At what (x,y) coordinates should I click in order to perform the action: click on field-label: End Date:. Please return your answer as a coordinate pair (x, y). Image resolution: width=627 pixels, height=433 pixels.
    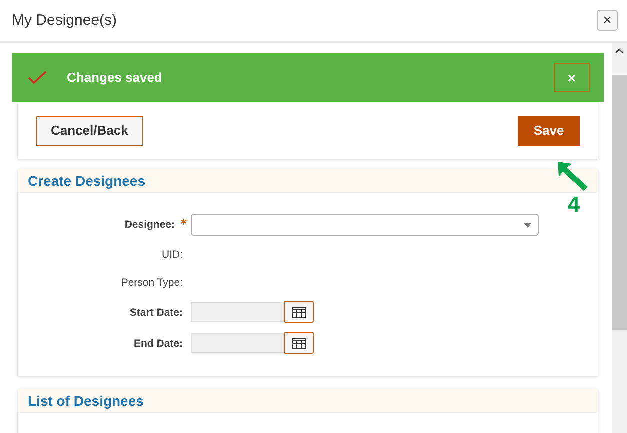
    Looking at the image, I should click on (158, 344).